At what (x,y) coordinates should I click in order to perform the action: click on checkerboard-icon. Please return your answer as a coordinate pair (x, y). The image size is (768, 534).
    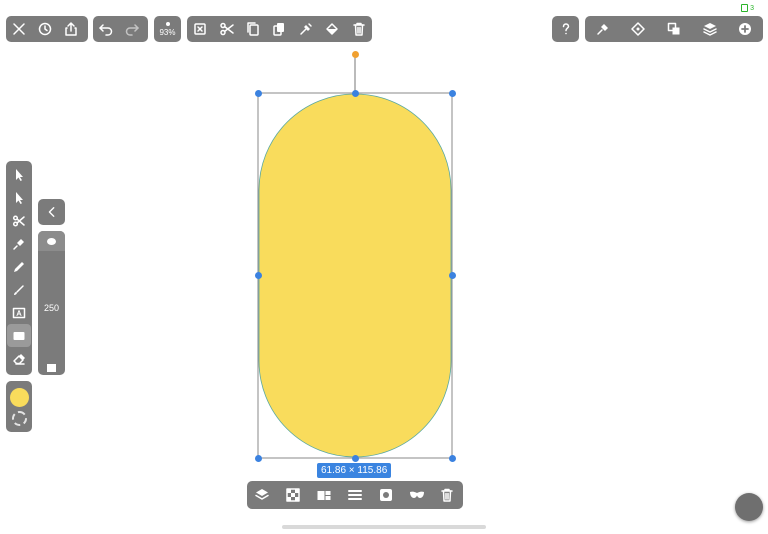
    Looking at the image, I should click on (293, 495).